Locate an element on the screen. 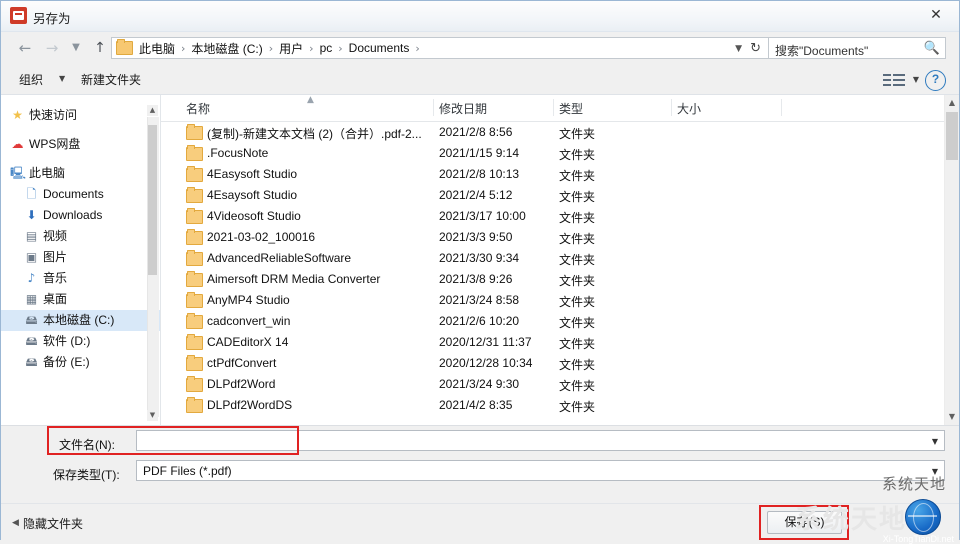  table-row: AnyMP4 Studio 2021/3/24 8:58 文件夹 is located at coordinates (553, 300).